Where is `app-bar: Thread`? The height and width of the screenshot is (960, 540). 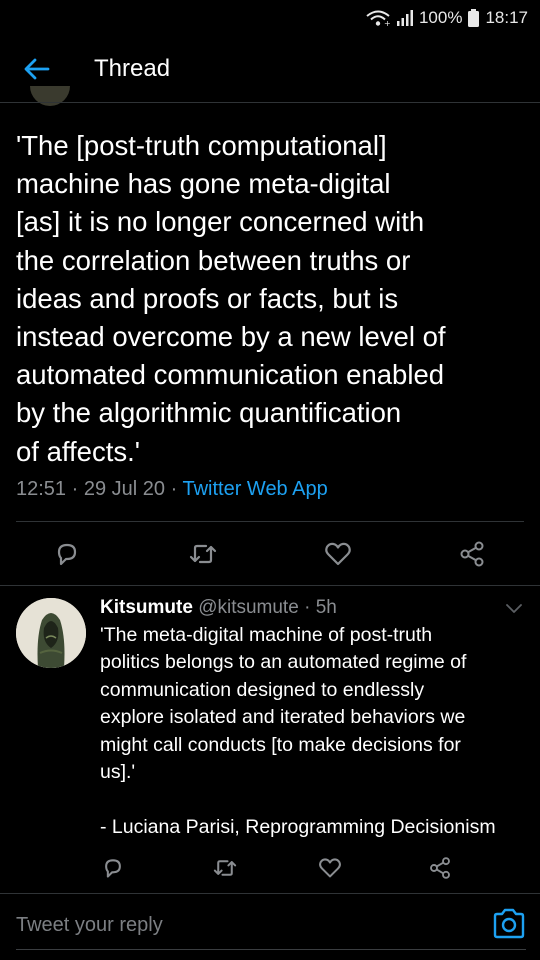
app-bar: Thread is located at coordinates (270, 69).